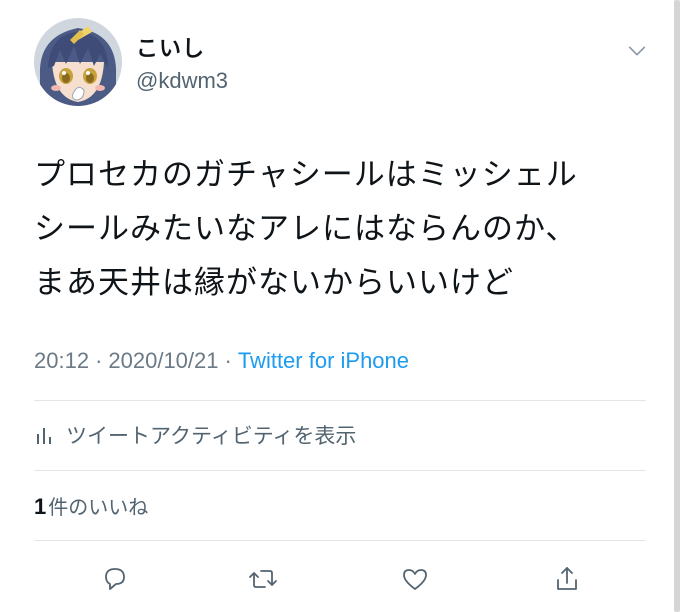 This screenshot has height=612, width=680. I want to click on tweet-text-line: シールみたいなアレにはならんのか、, so click(306, 229).